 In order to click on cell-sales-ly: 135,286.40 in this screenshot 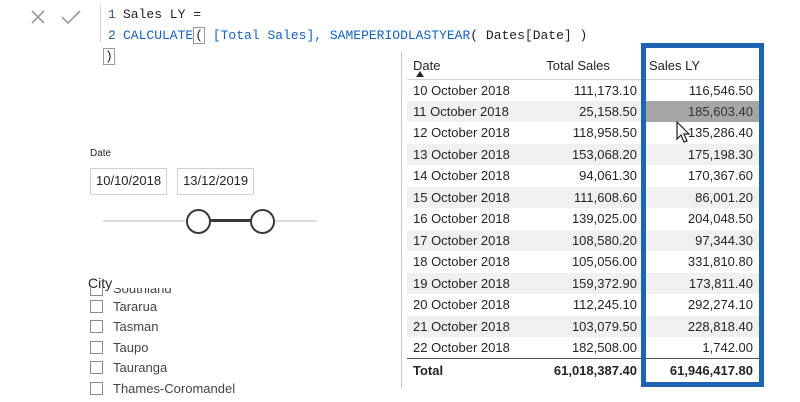, I will do `click(701, 133)`.